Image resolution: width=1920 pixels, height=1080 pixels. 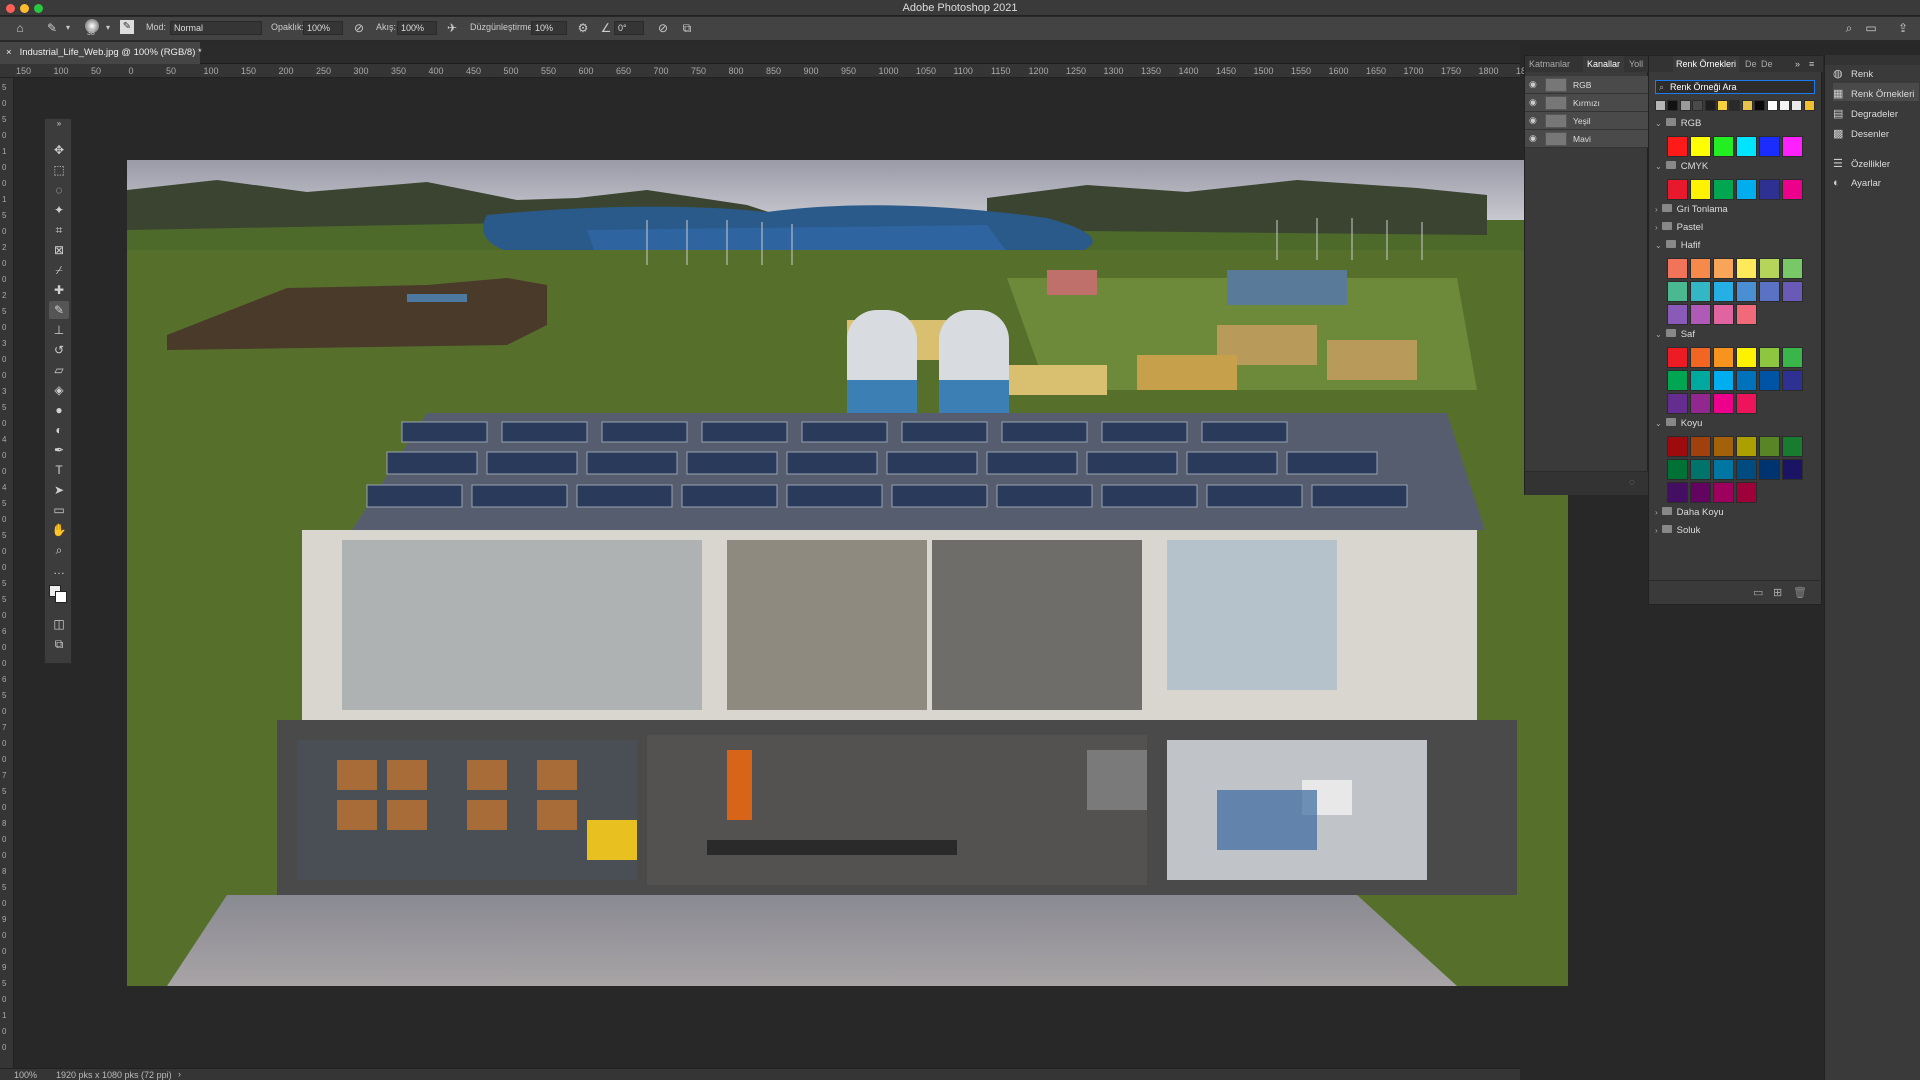 What do you see at coordinates (59, 250) in the screenshot?
I see `frame-tool-icon: ⊠` at bounding box center [59, 250].